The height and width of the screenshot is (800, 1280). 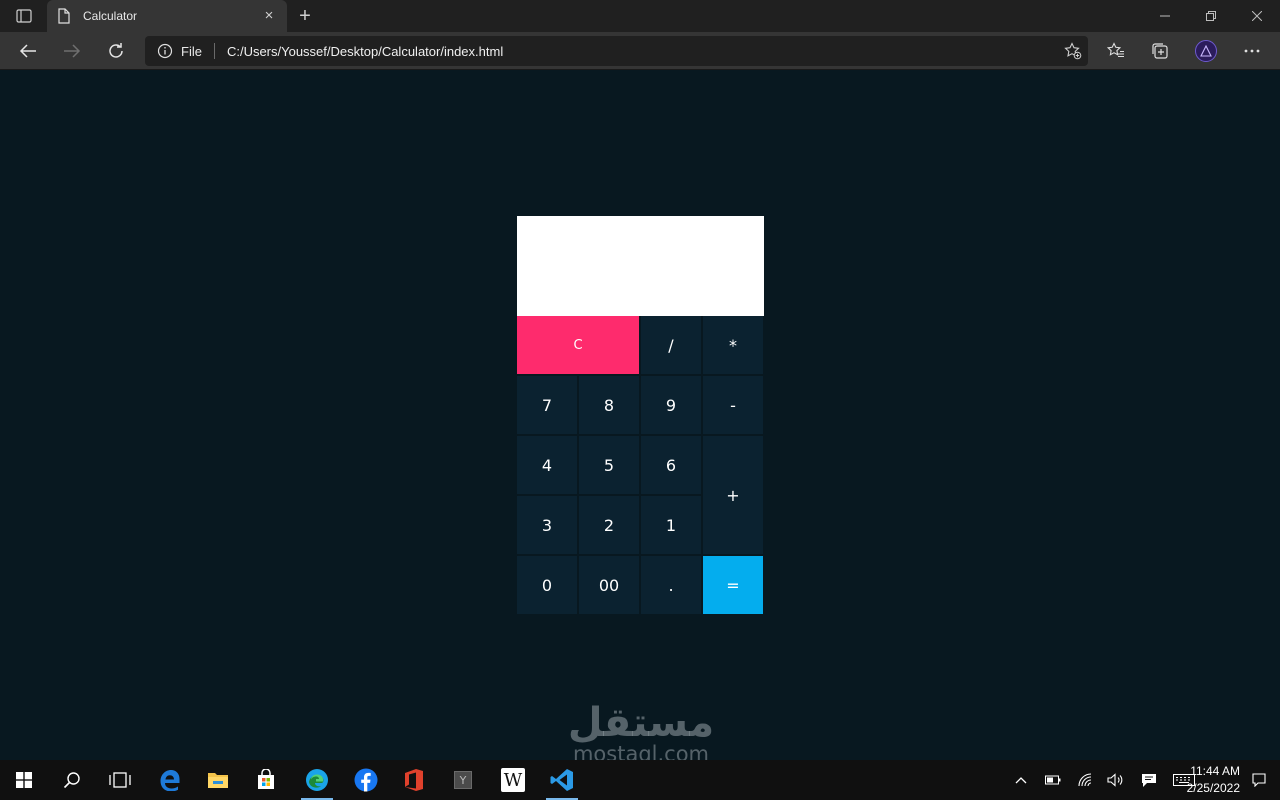 I want to click on show-hidden-icons-button, so click(x=1021, y=780).